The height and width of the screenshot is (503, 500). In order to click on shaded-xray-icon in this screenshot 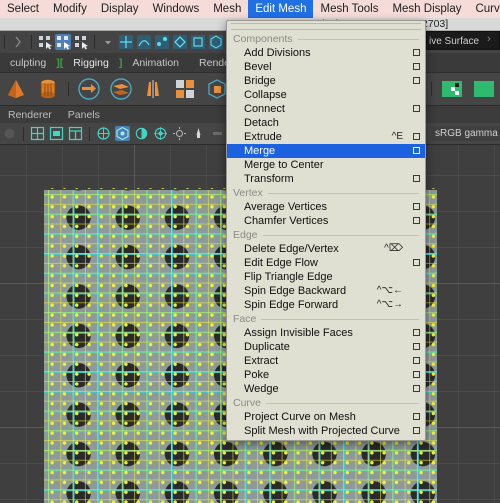, I will do `click(141, 133)`.